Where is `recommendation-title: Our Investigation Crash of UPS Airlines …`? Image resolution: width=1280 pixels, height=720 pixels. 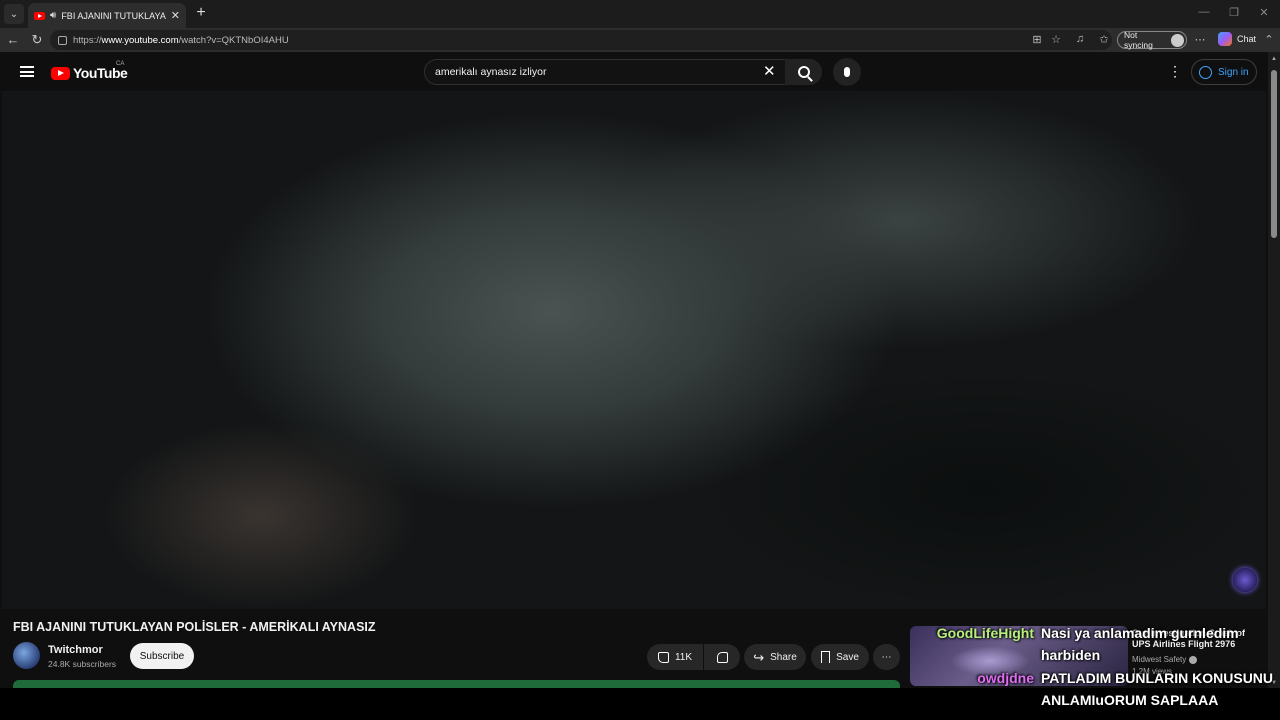 recommendation-title: Our Investigation Crash of UPS Airlines … is located at coordinates (1196, 639).